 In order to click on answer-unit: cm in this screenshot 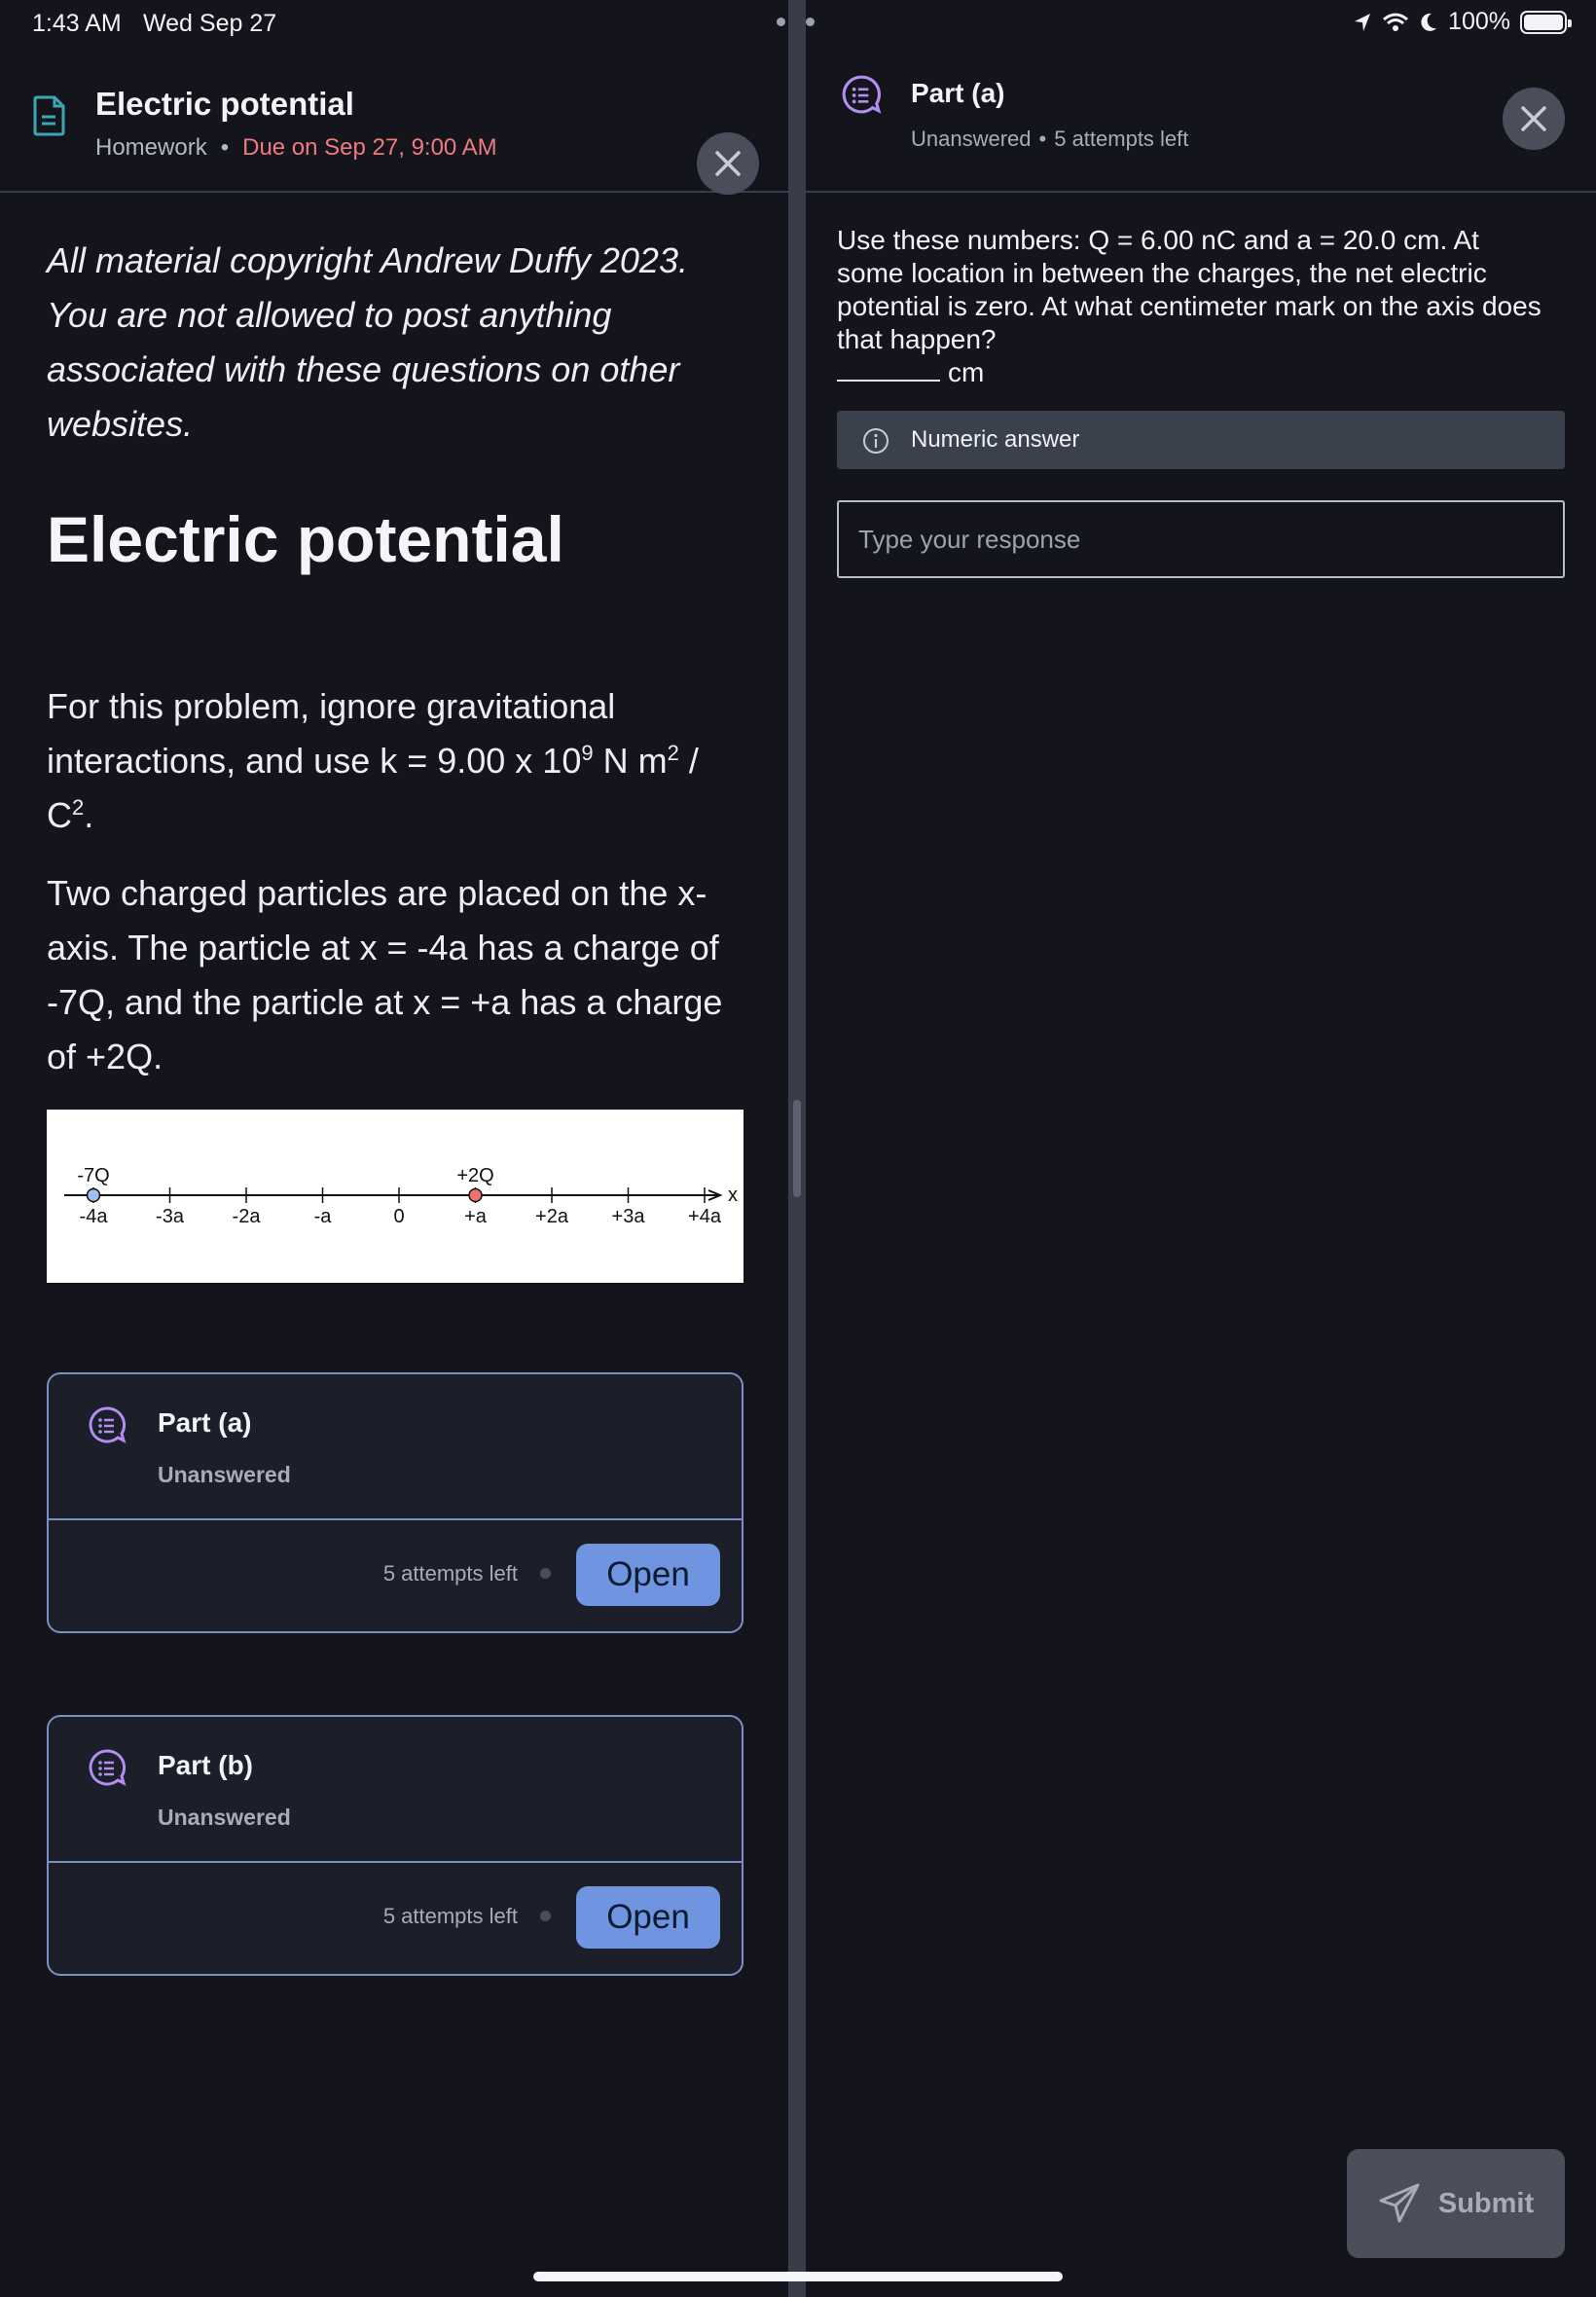, I will do `click(966, 372)`.